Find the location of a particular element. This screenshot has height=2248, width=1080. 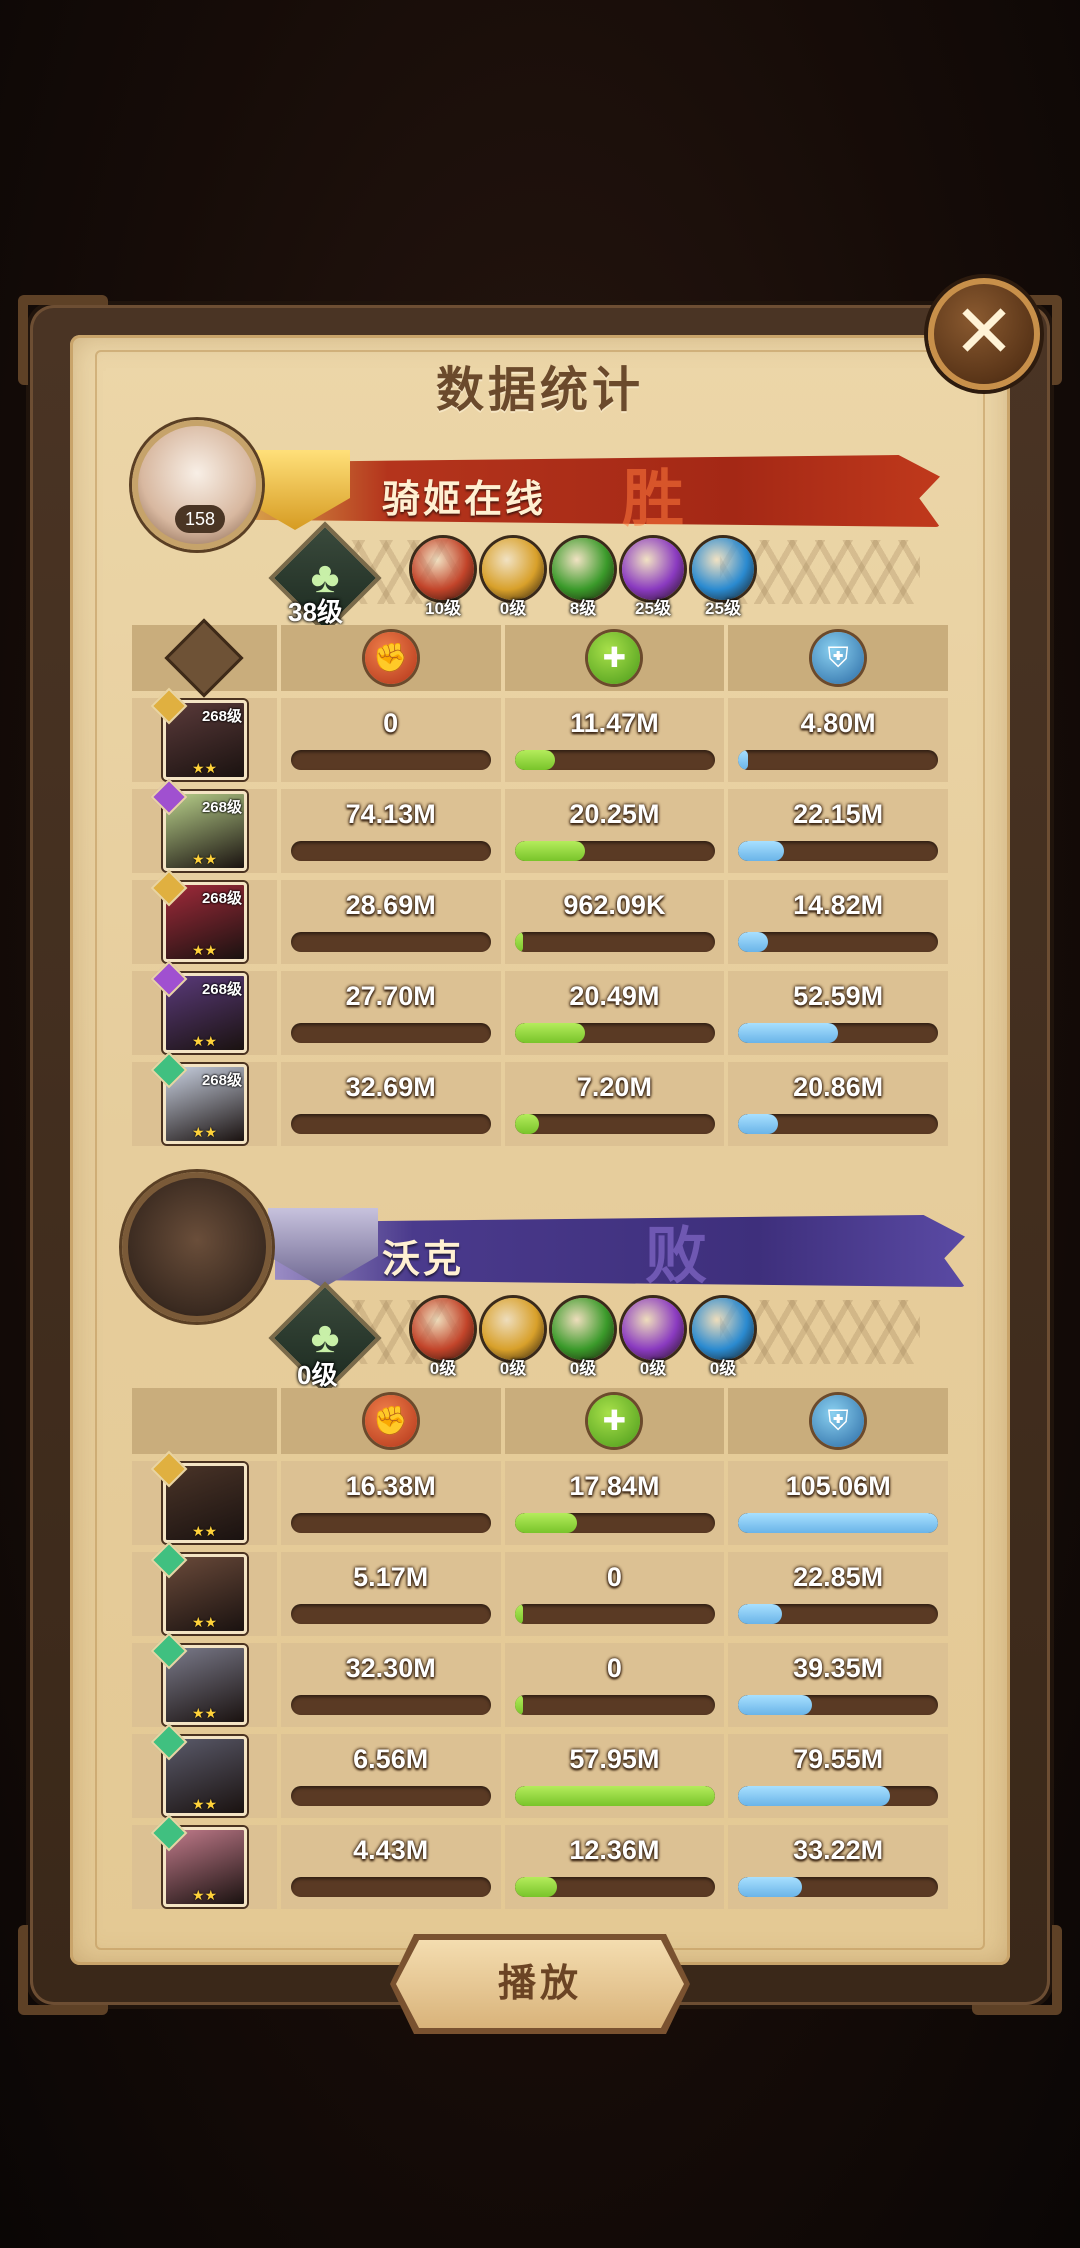

play-button-label: 播放 is located at coordinates (540, 1984).